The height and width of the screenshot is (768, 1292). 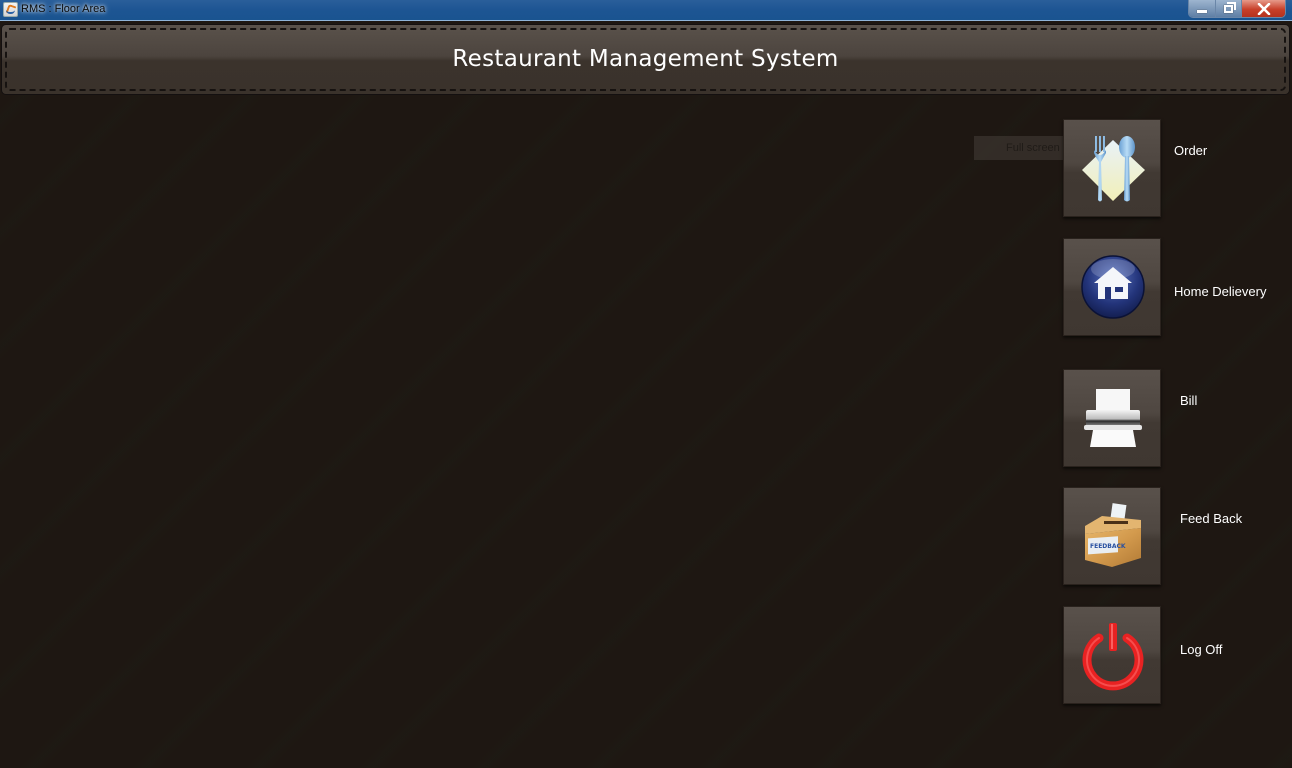 I want to click on window-title: RMS : Floor Area, so click(x=63, y=9).